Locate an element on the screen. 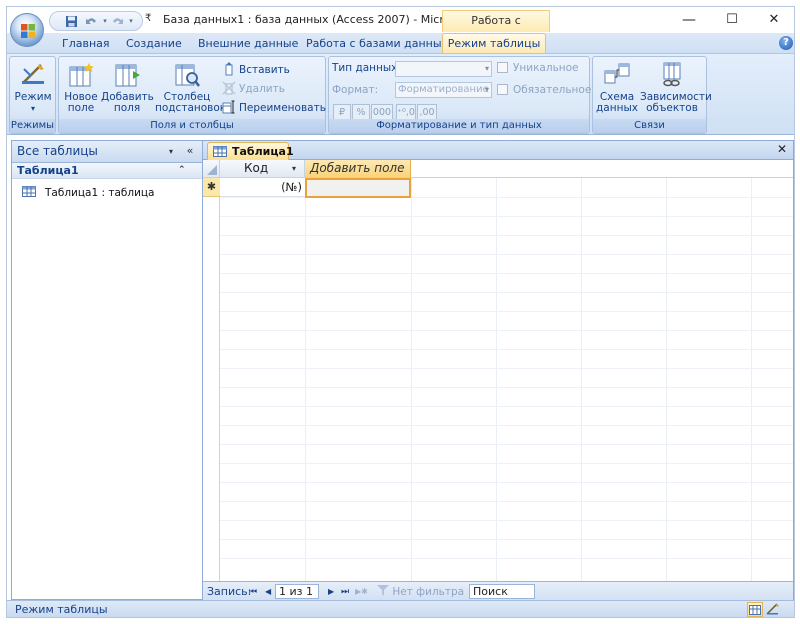 This screenshot has height=624, width=800. new-record-icon: ✱ is located at coordinates (211, 186).